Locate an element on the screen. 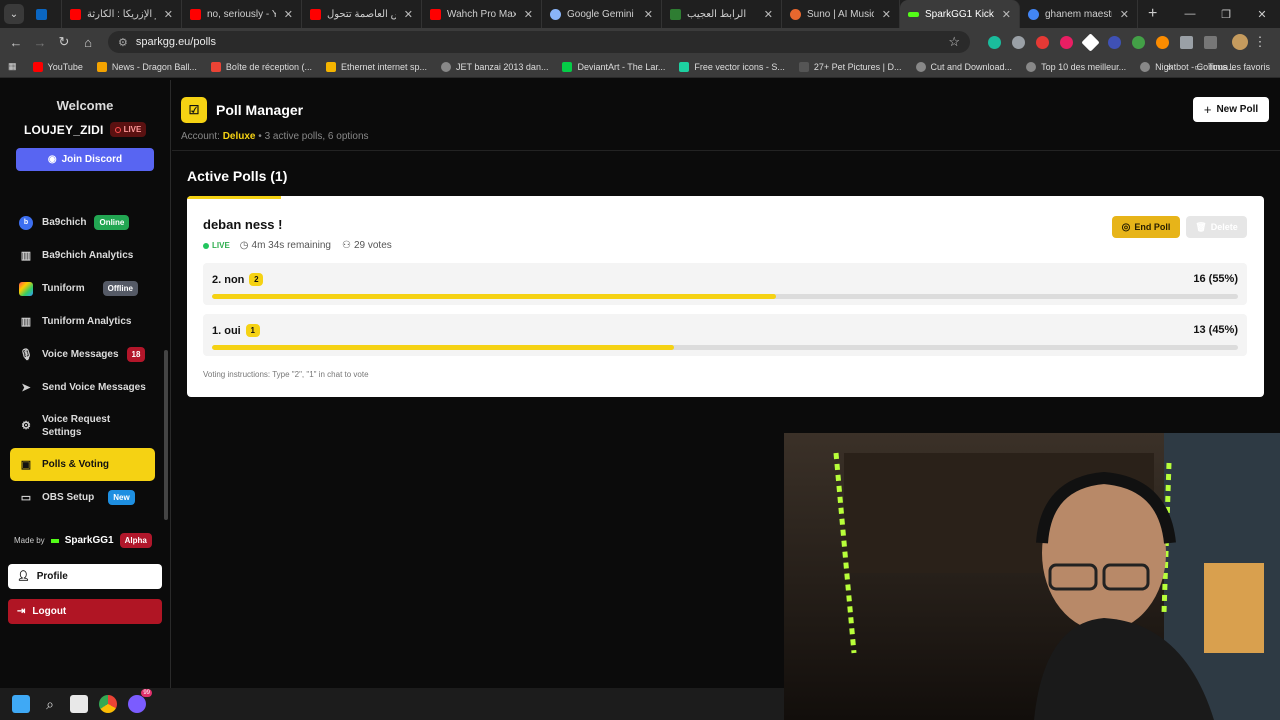 Image resolution: width=1280 pixels, height=720 pixels. tab-search-button: ⌄ is located at coordinates (14, 14).